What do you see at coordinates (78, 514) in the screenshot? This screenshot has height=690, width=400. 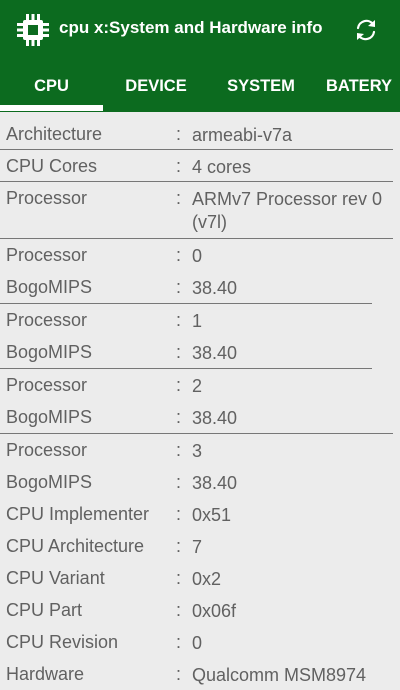 I see `info-label: CPU Implementer` at bounding box center [78, 514].